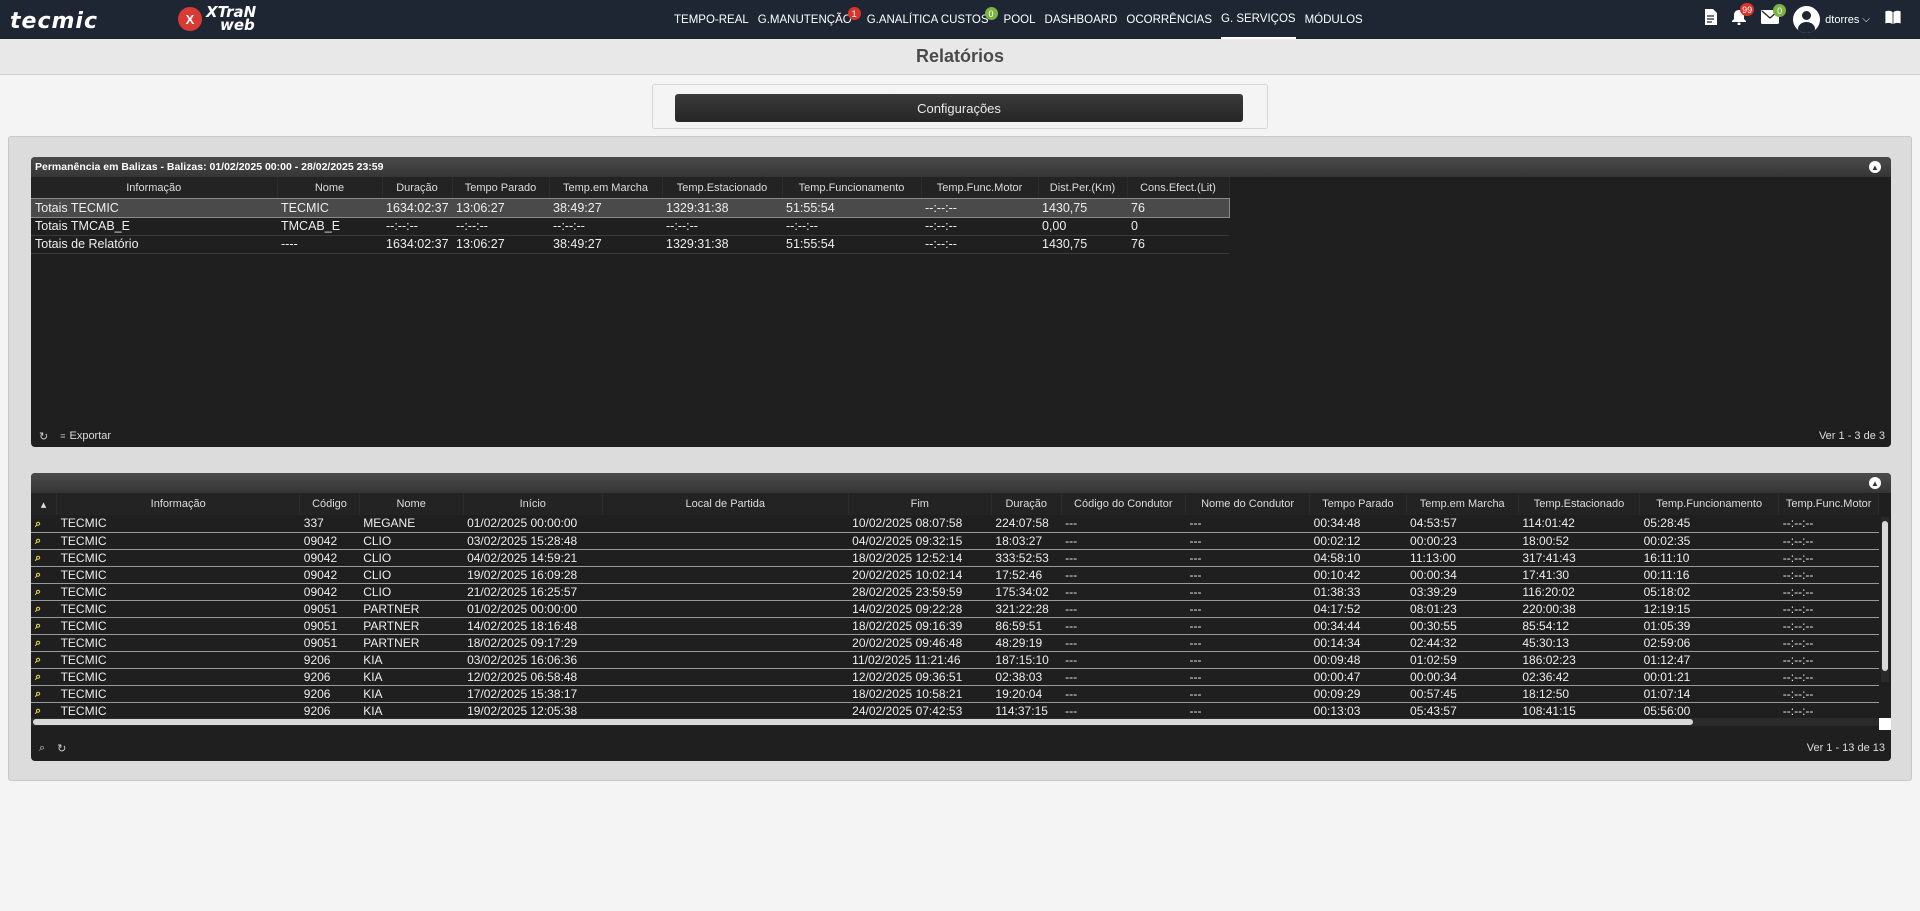 This screenshot has width=1920, height=911. Describe the element at coordinates (63, 436) in the screenshot. I see `export-icon: ≡` at that location.